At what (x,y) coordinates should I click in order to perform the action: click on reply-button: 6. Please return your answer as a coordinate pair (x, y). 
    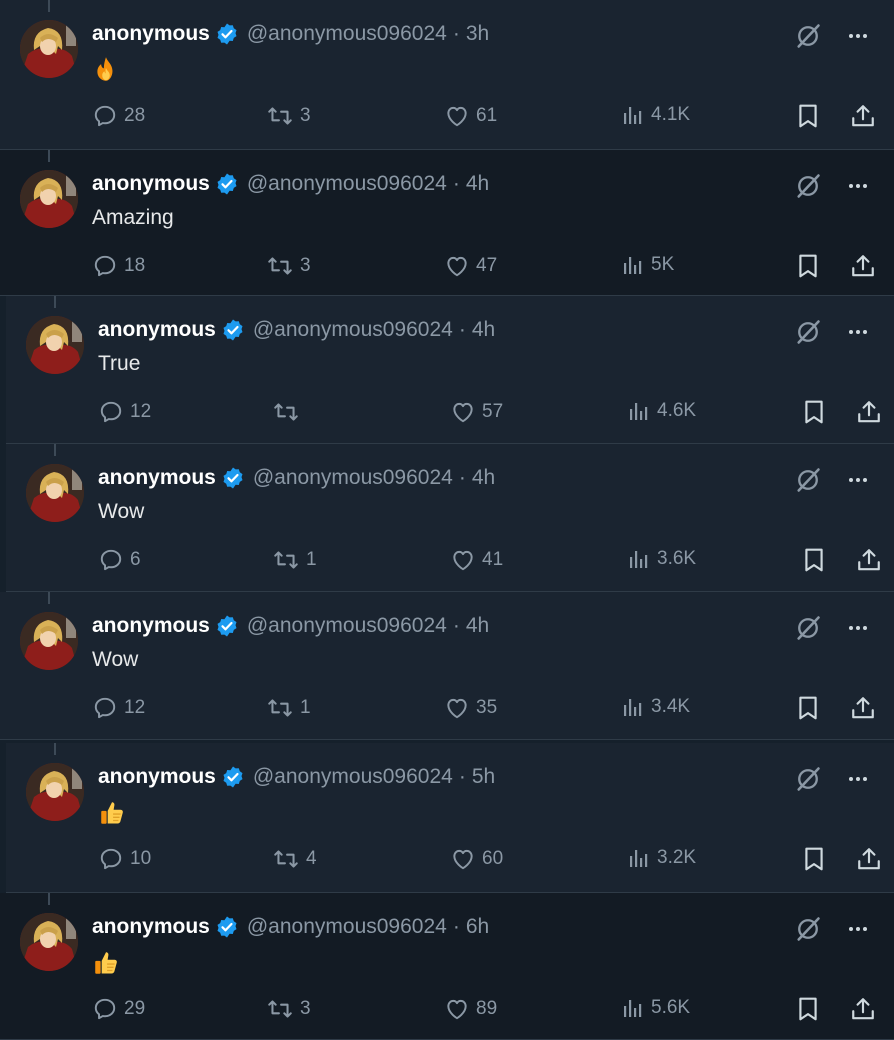
    Looking at the image, I should click on (119, 560).